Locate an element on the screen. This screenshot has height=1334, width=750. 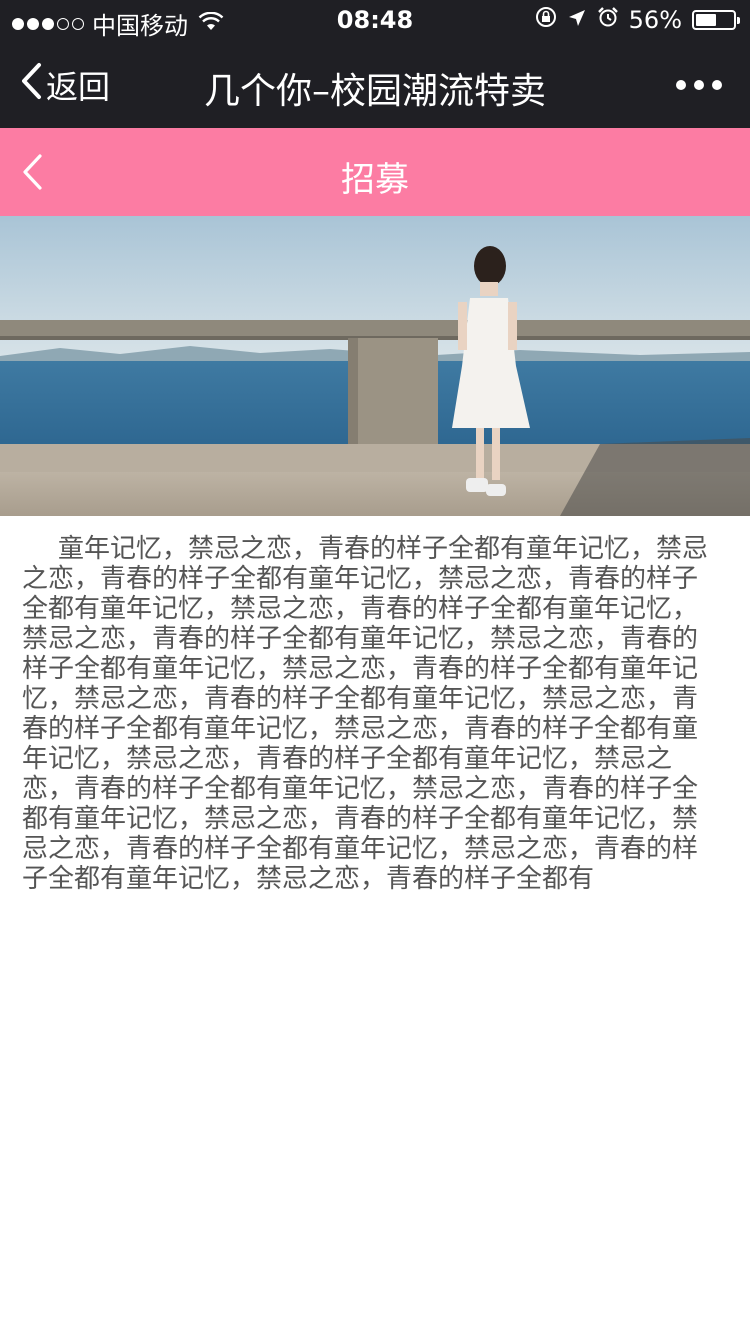
page-header: 招募 is located at coordinates (375, 172).